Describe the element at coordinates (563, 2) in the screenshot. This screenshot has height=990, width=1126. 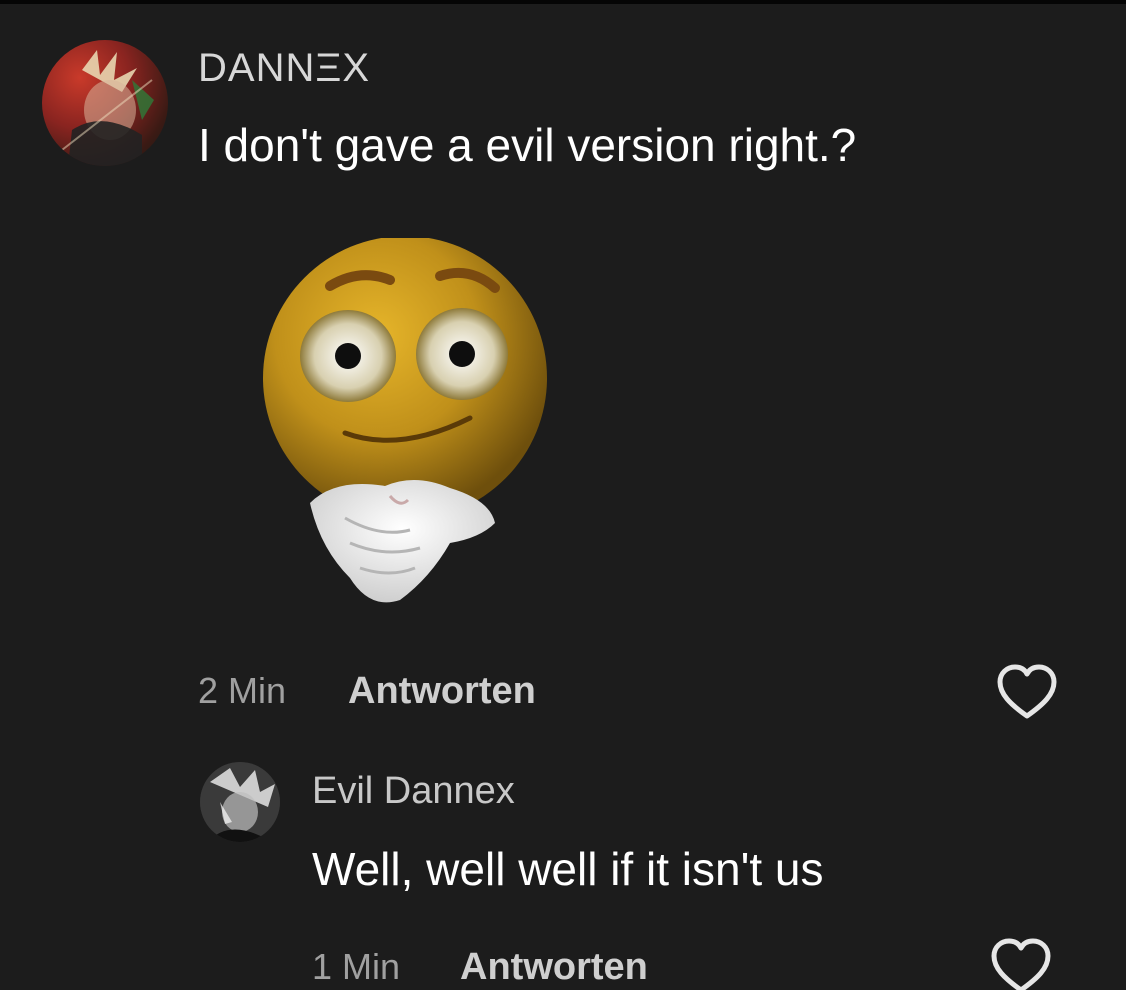
I see `top-edge` at that location.